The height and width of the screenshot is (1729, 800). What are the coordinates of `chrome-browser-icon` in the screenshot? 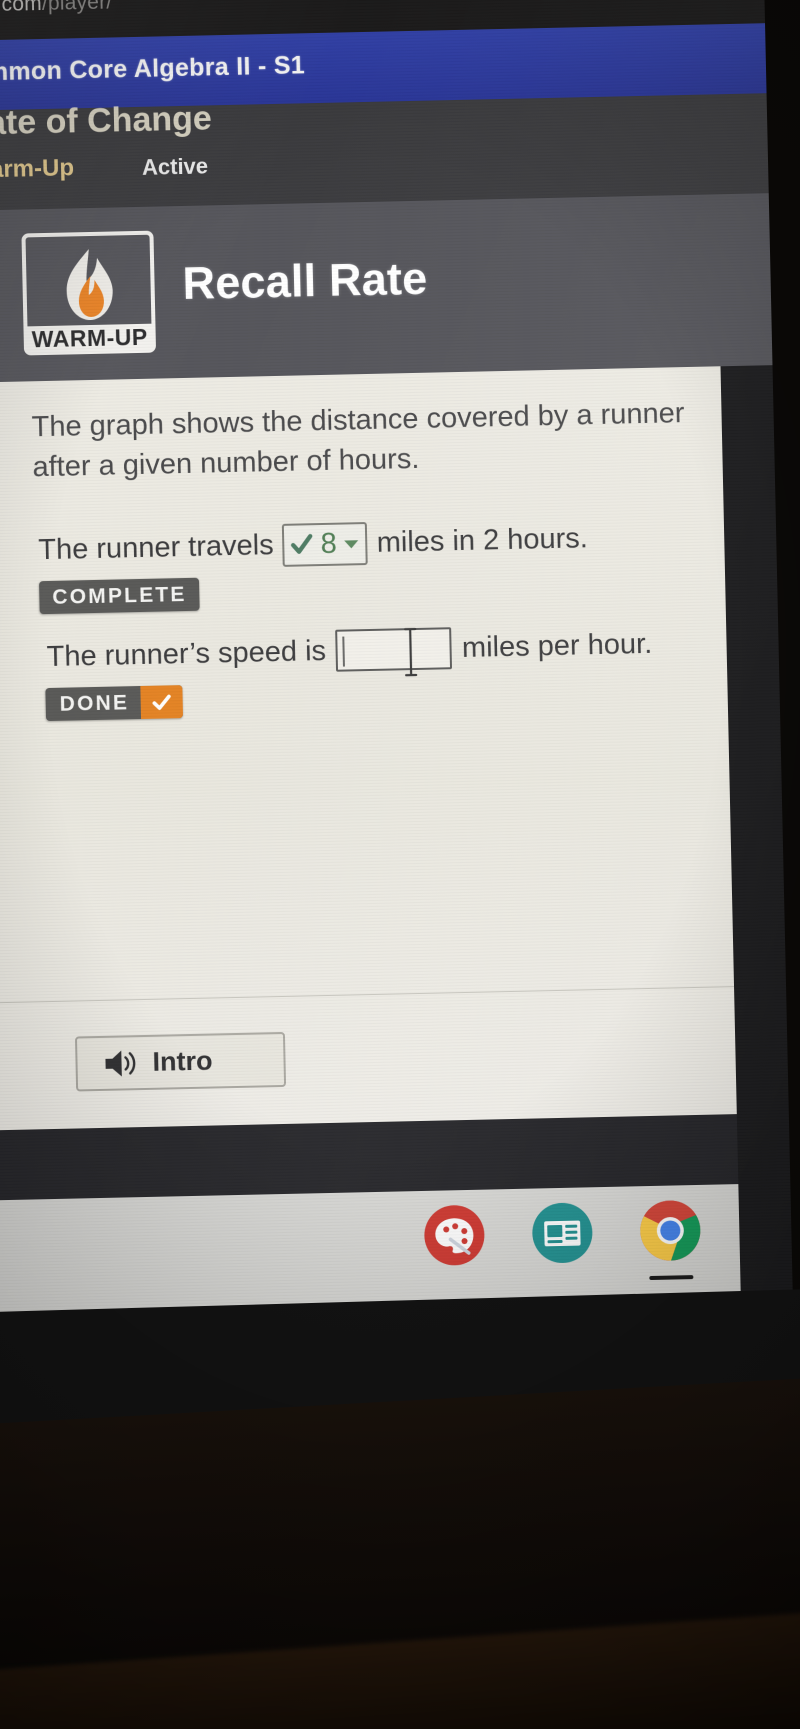 It's located at (670, 1230).